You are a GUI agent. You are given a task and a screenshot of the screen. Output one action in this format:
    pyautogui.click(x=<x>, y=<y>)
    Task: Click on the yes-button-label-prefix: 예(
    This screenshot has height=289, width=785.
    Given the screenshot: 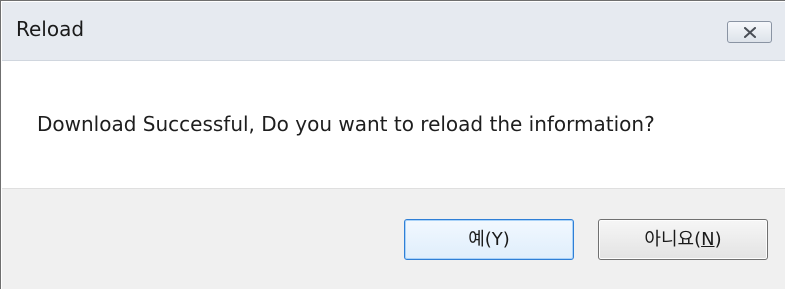 What is the action you would take?
    pyautogui.click(x=480, y=239)
    